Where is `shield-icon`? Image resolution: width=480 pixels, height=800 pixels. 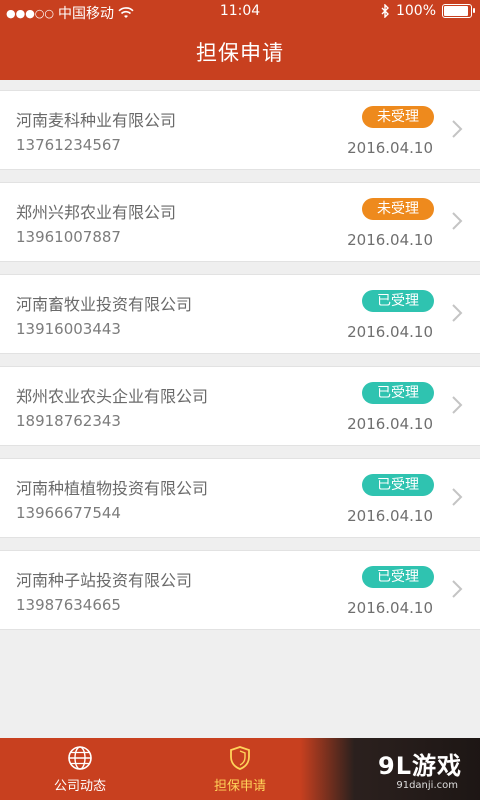
shield-icon is located at coordinates (240, 757).